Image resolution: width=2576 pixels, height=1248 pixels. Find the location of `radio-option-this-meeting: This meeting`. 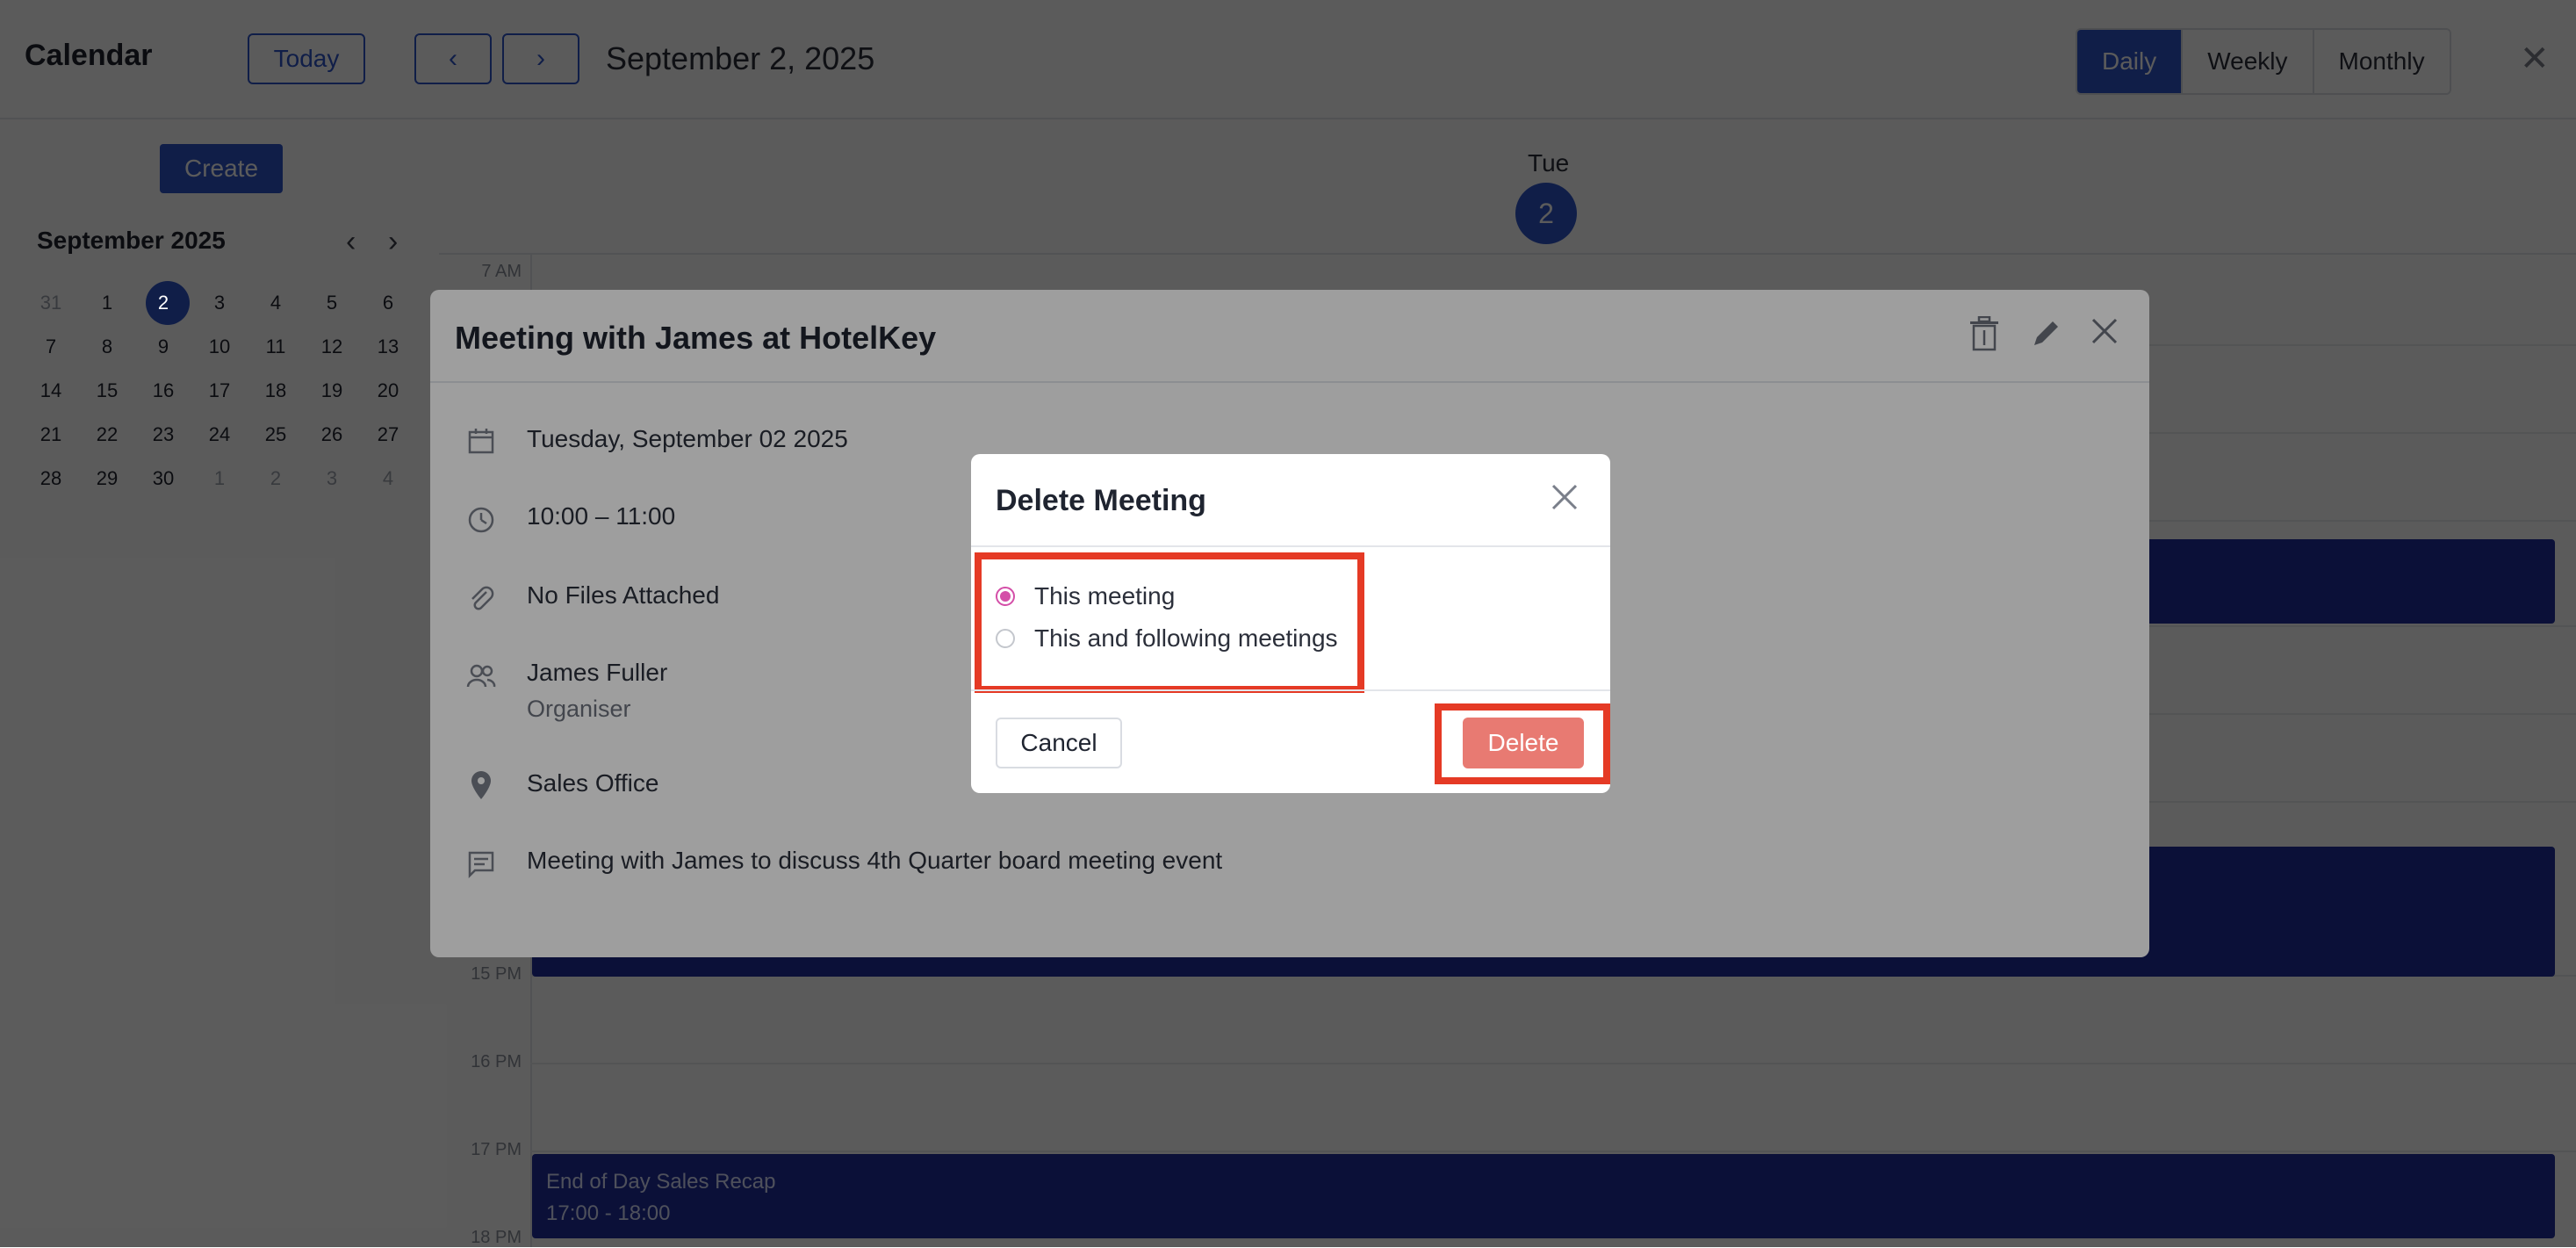

radio-option-this-meeting: This meeting is located at coordinates (1085, 596).